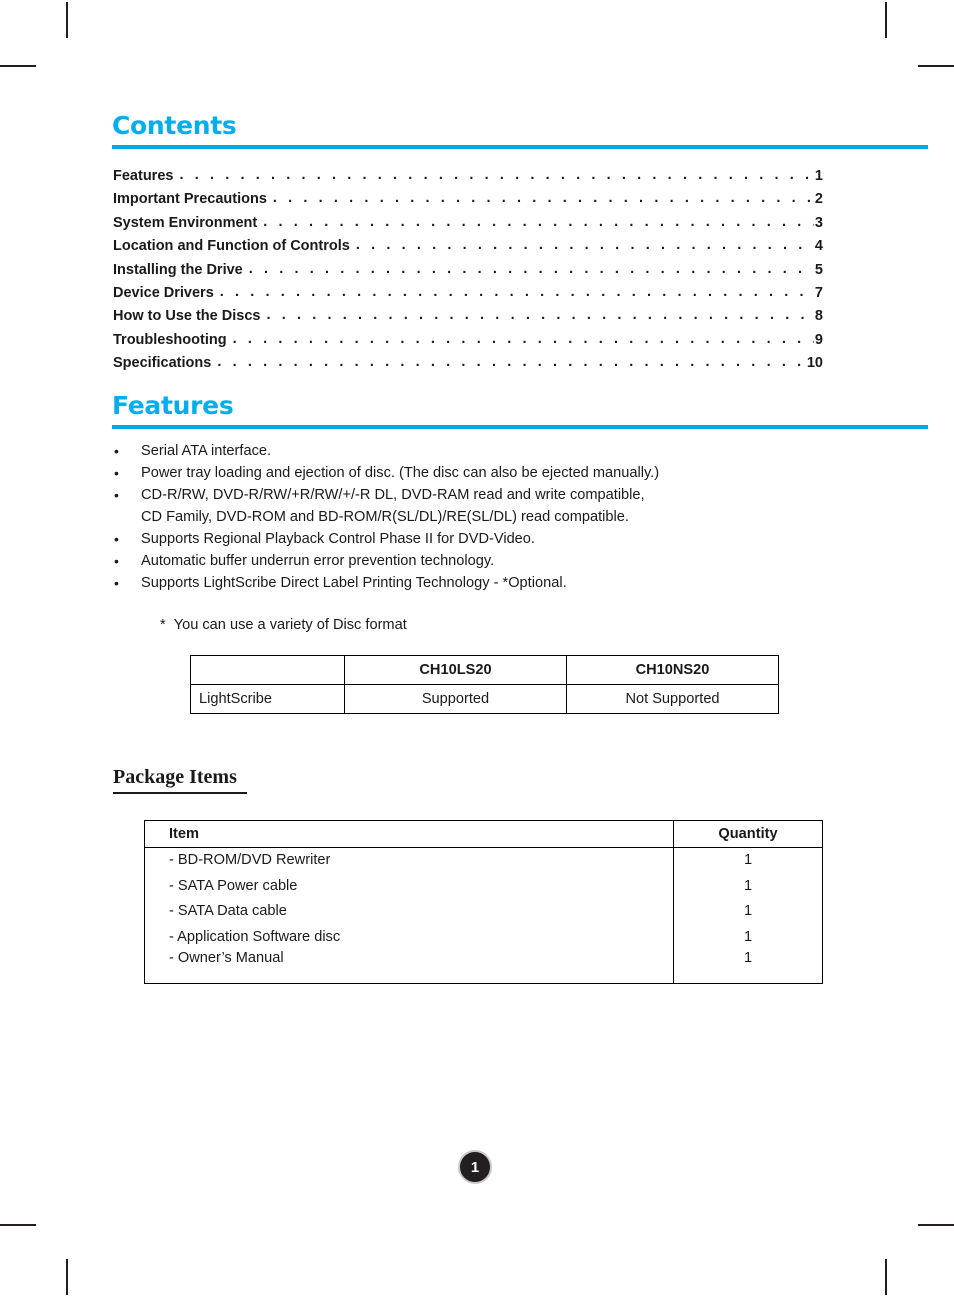 The image size is (954, 1297). Describe the element at coordinates (520, 147) in the screenshot. I see `contents-heading-rule` at that location.